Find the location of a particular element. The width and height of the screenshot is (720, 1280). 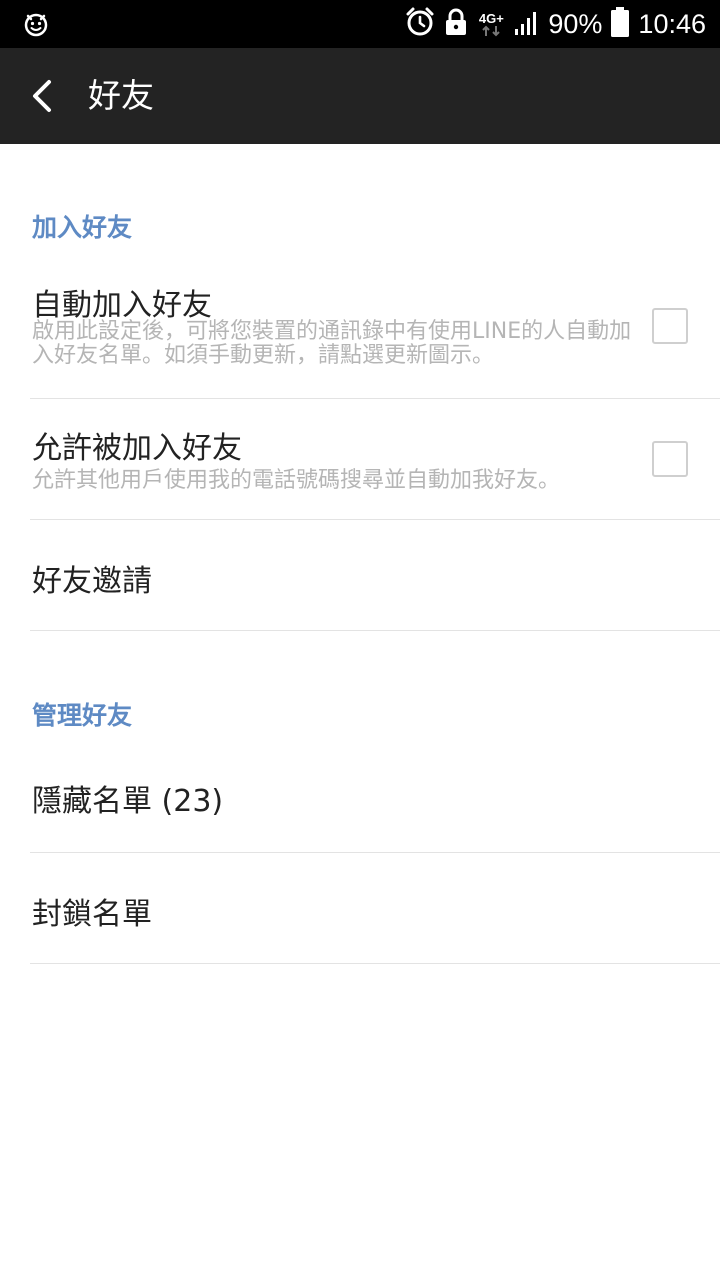

battery-icon is located at coordinates (620, 24).